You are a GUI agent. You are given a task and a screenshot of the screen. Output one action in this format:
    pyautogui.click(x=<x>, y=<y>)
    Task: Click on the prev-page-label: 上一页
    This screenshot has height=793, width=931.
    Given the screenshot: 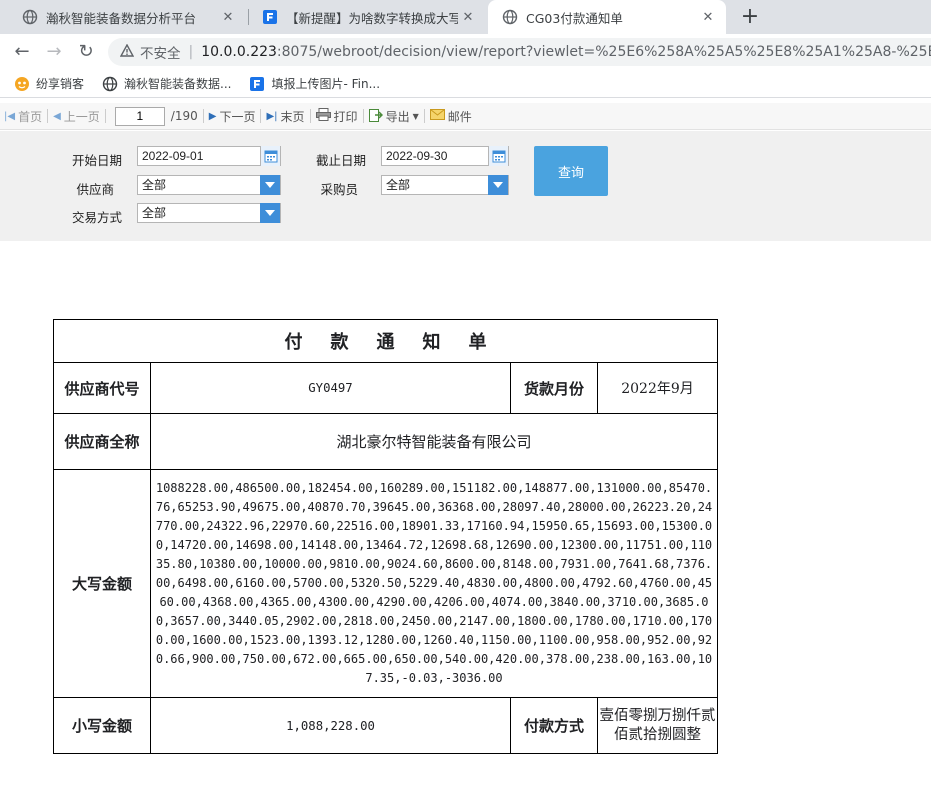 What is the action you would take?
    pyautogui.click(x=81, y=116)
    